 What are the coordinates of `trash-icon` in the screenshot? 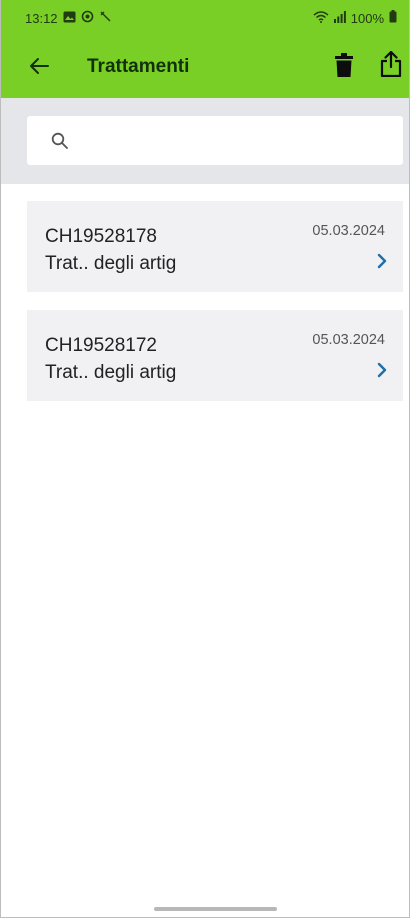 It's located at (344, 65).